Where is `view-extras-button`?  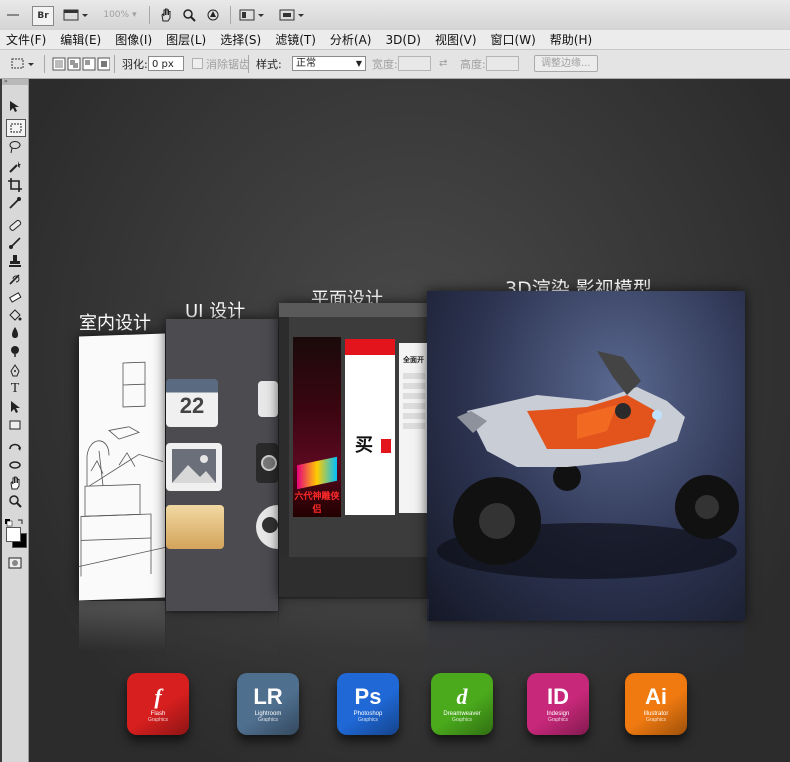
view-extras-button is located at coordinates (76, 15).